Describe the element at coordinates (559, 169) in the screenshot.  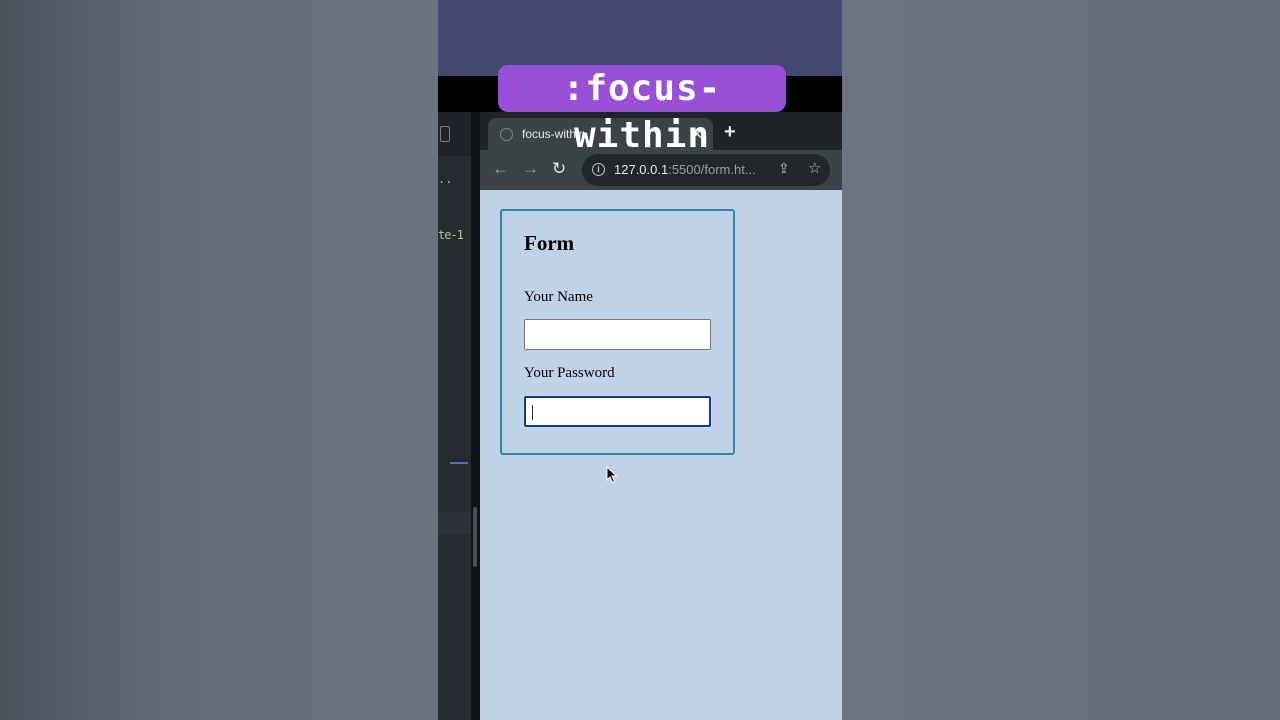
I see `reload-icon: ↻` at that location.